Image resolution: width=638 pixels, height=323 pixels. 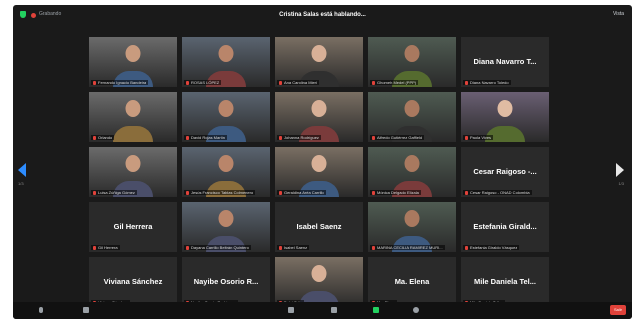 I want to click on chat-icon, so click(x=334, y=310).